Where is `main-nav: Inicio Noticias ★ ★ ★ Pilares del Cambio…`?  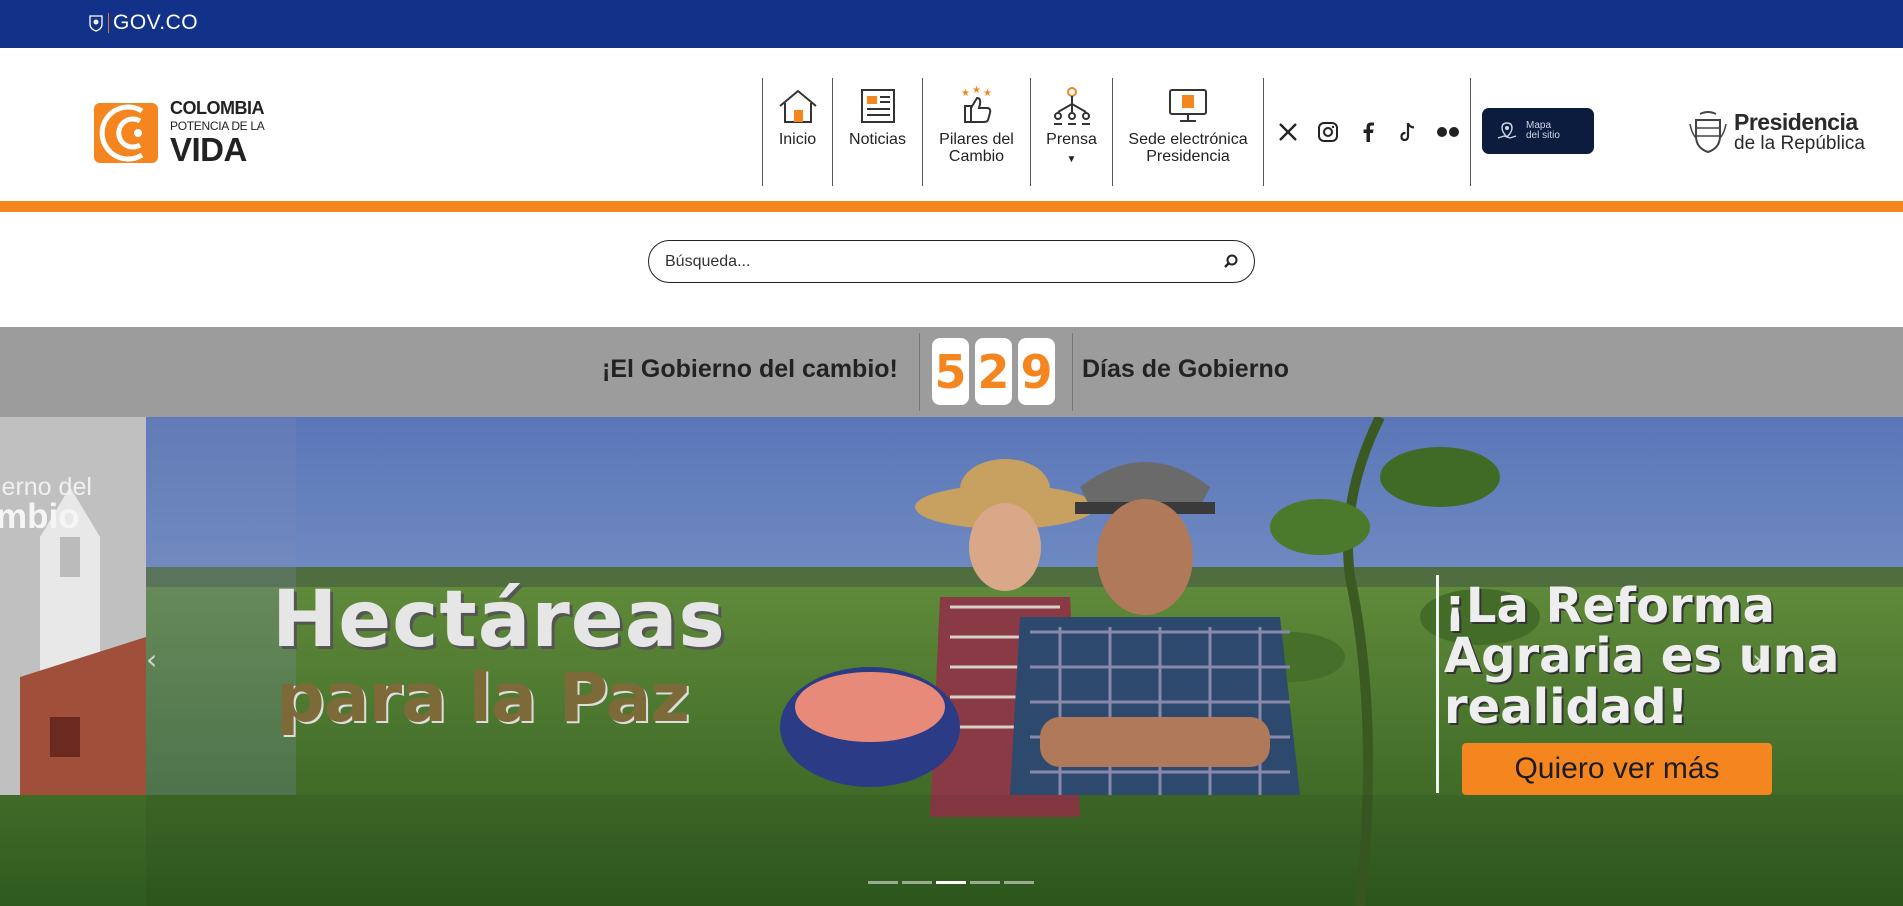 main-nav: Inicio Noticias ★ ★ ★ Pilares del Cambio… is located at coordinates (1013, 132).